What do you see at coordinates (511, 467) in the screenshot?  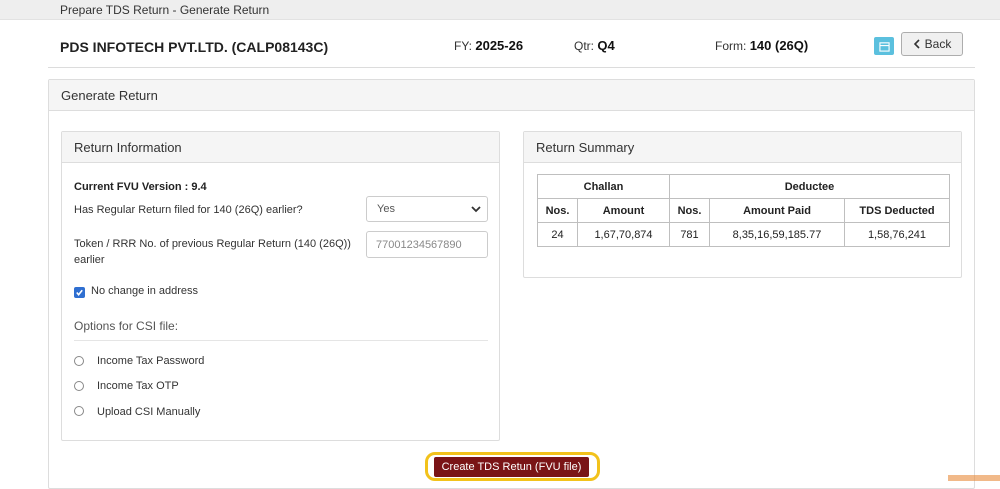 I see `create-tds-return-button: Create TDS Retun (FVU file)` at bounding box center [511, 467].